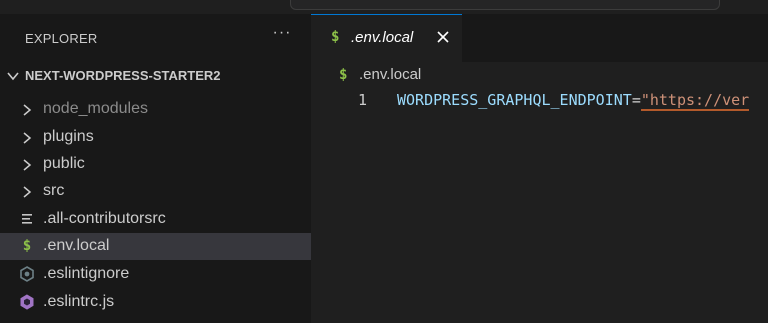  What do you see at coordinates (382, 37) in the screenshot?
I see `tab-label: .env.local` at bounding box center [382, 37].